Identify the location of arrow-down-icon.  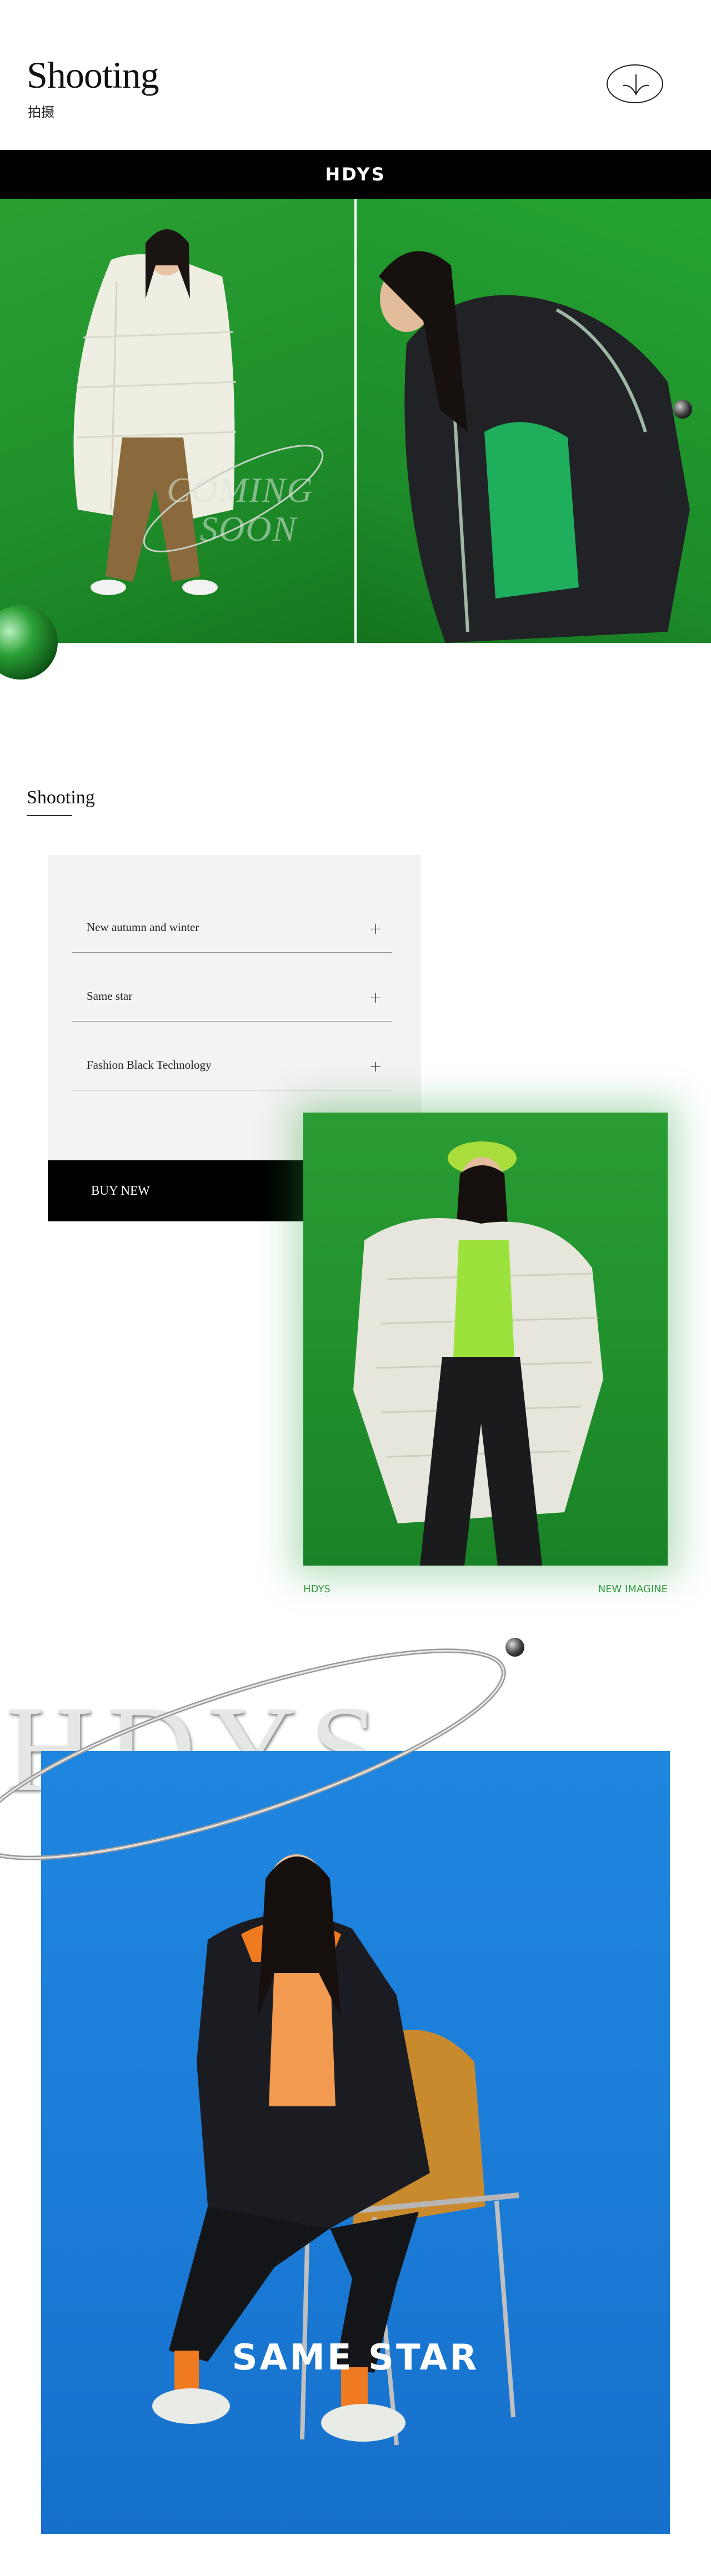
(636, 85).